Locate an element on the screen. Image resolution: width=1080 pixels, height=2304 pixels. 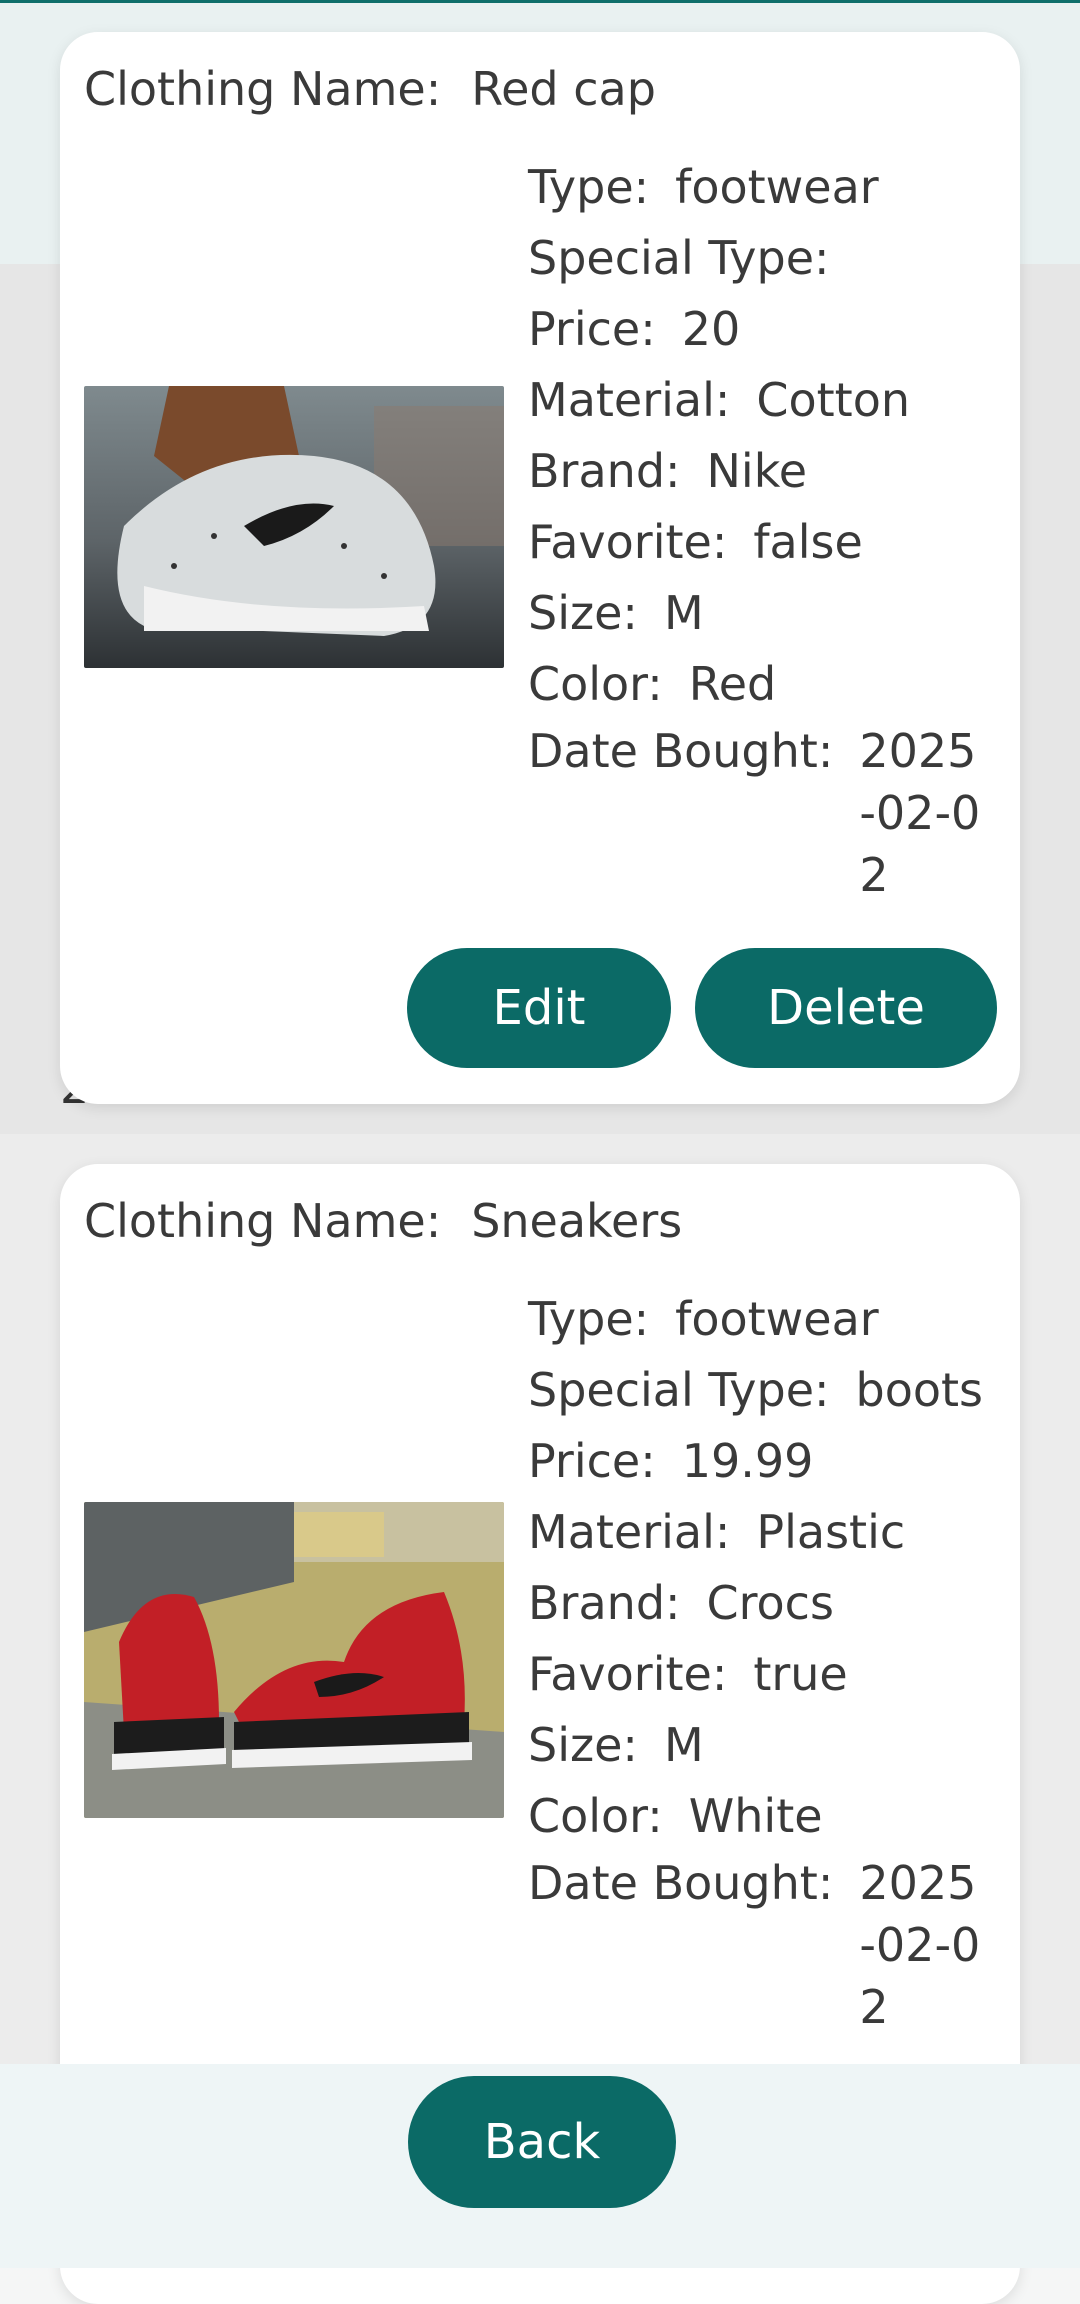
favorite-value: true is located at coordinates (800, 1674).